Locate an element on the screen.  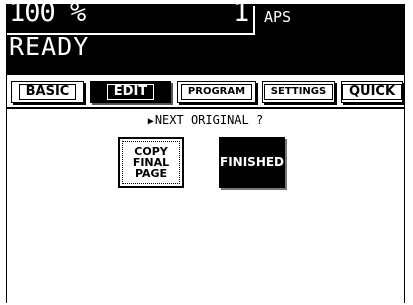
tab-edit: EDIT is located at coordinates (130, 92).